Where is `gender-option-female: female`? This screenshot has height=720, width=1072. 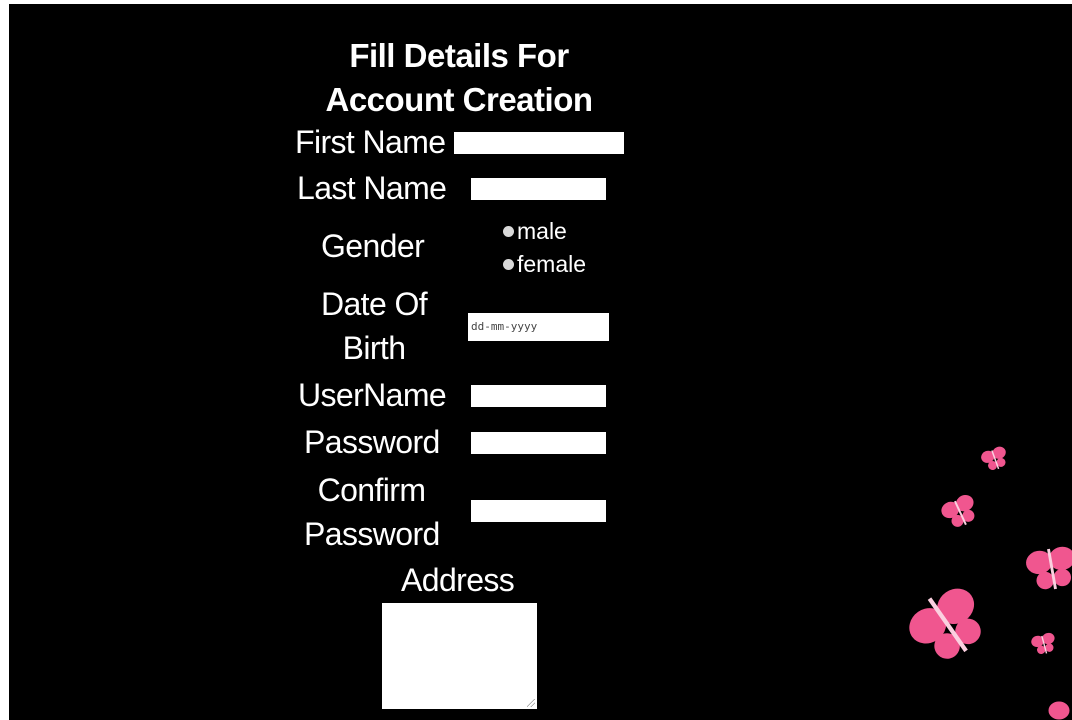 gender-option-female: female is located at coordinates (544, 264).